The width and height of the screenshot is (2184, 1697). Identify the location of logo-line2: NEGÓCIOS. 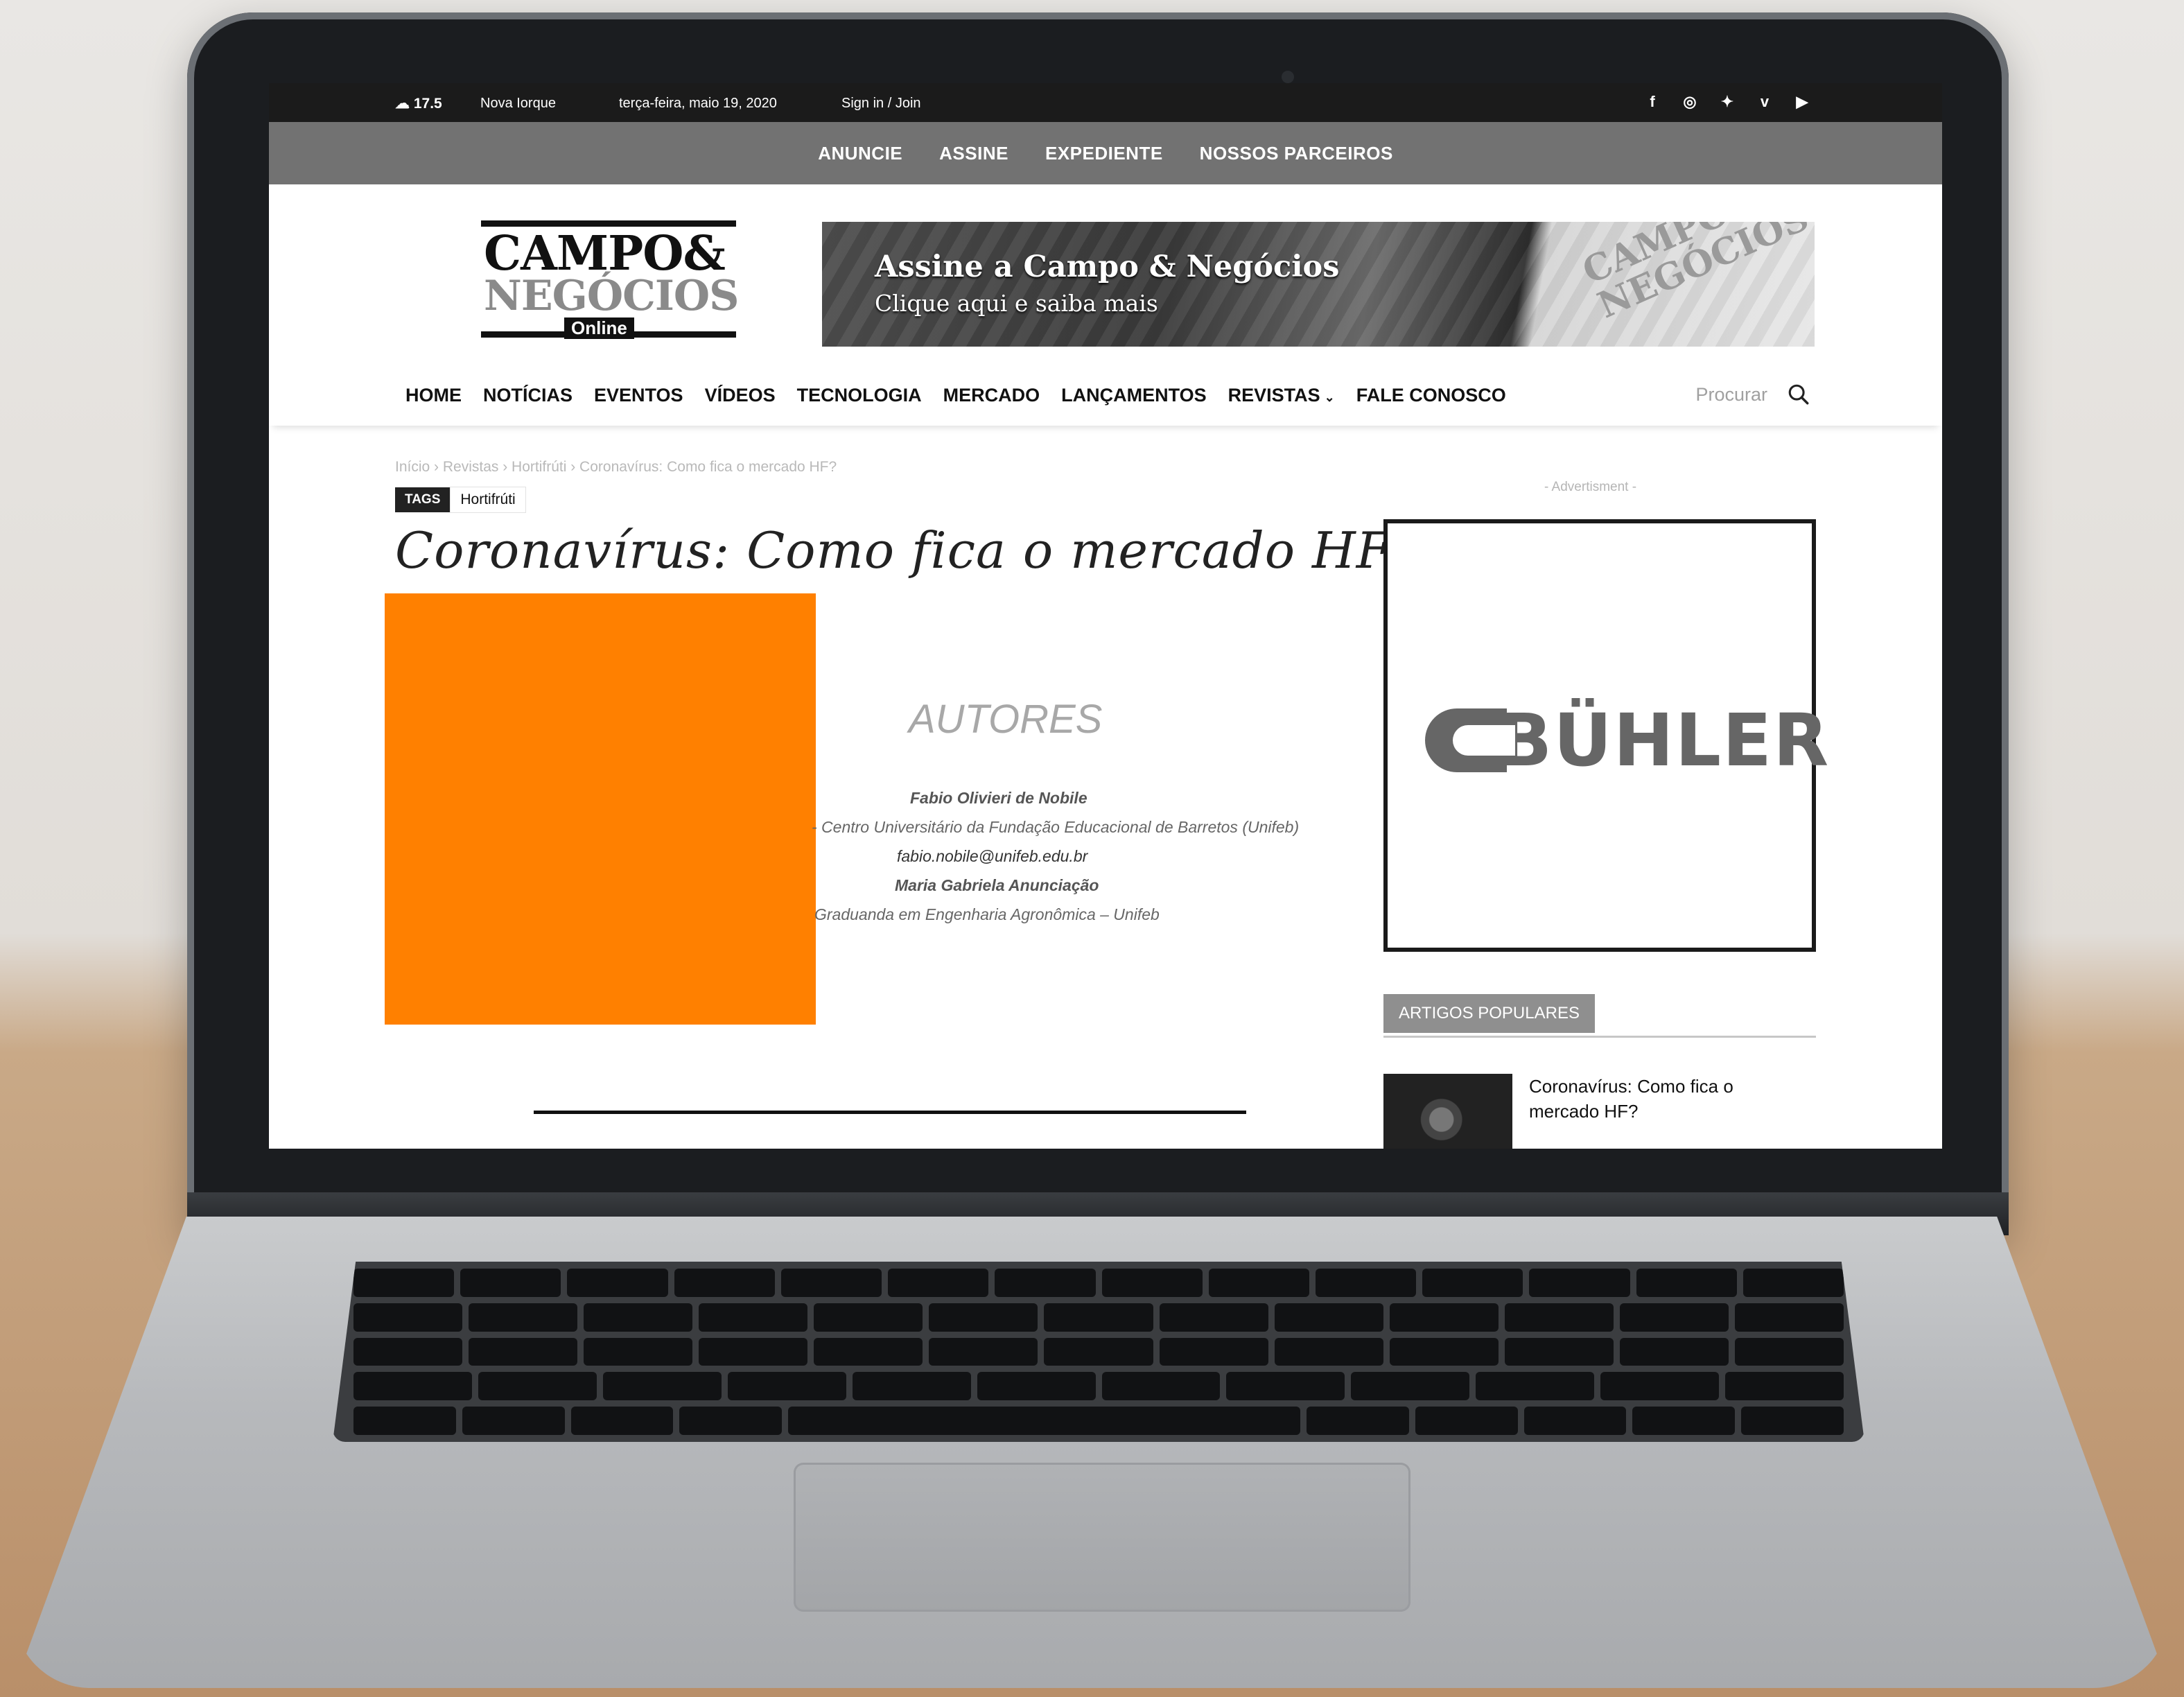
(611, 296).